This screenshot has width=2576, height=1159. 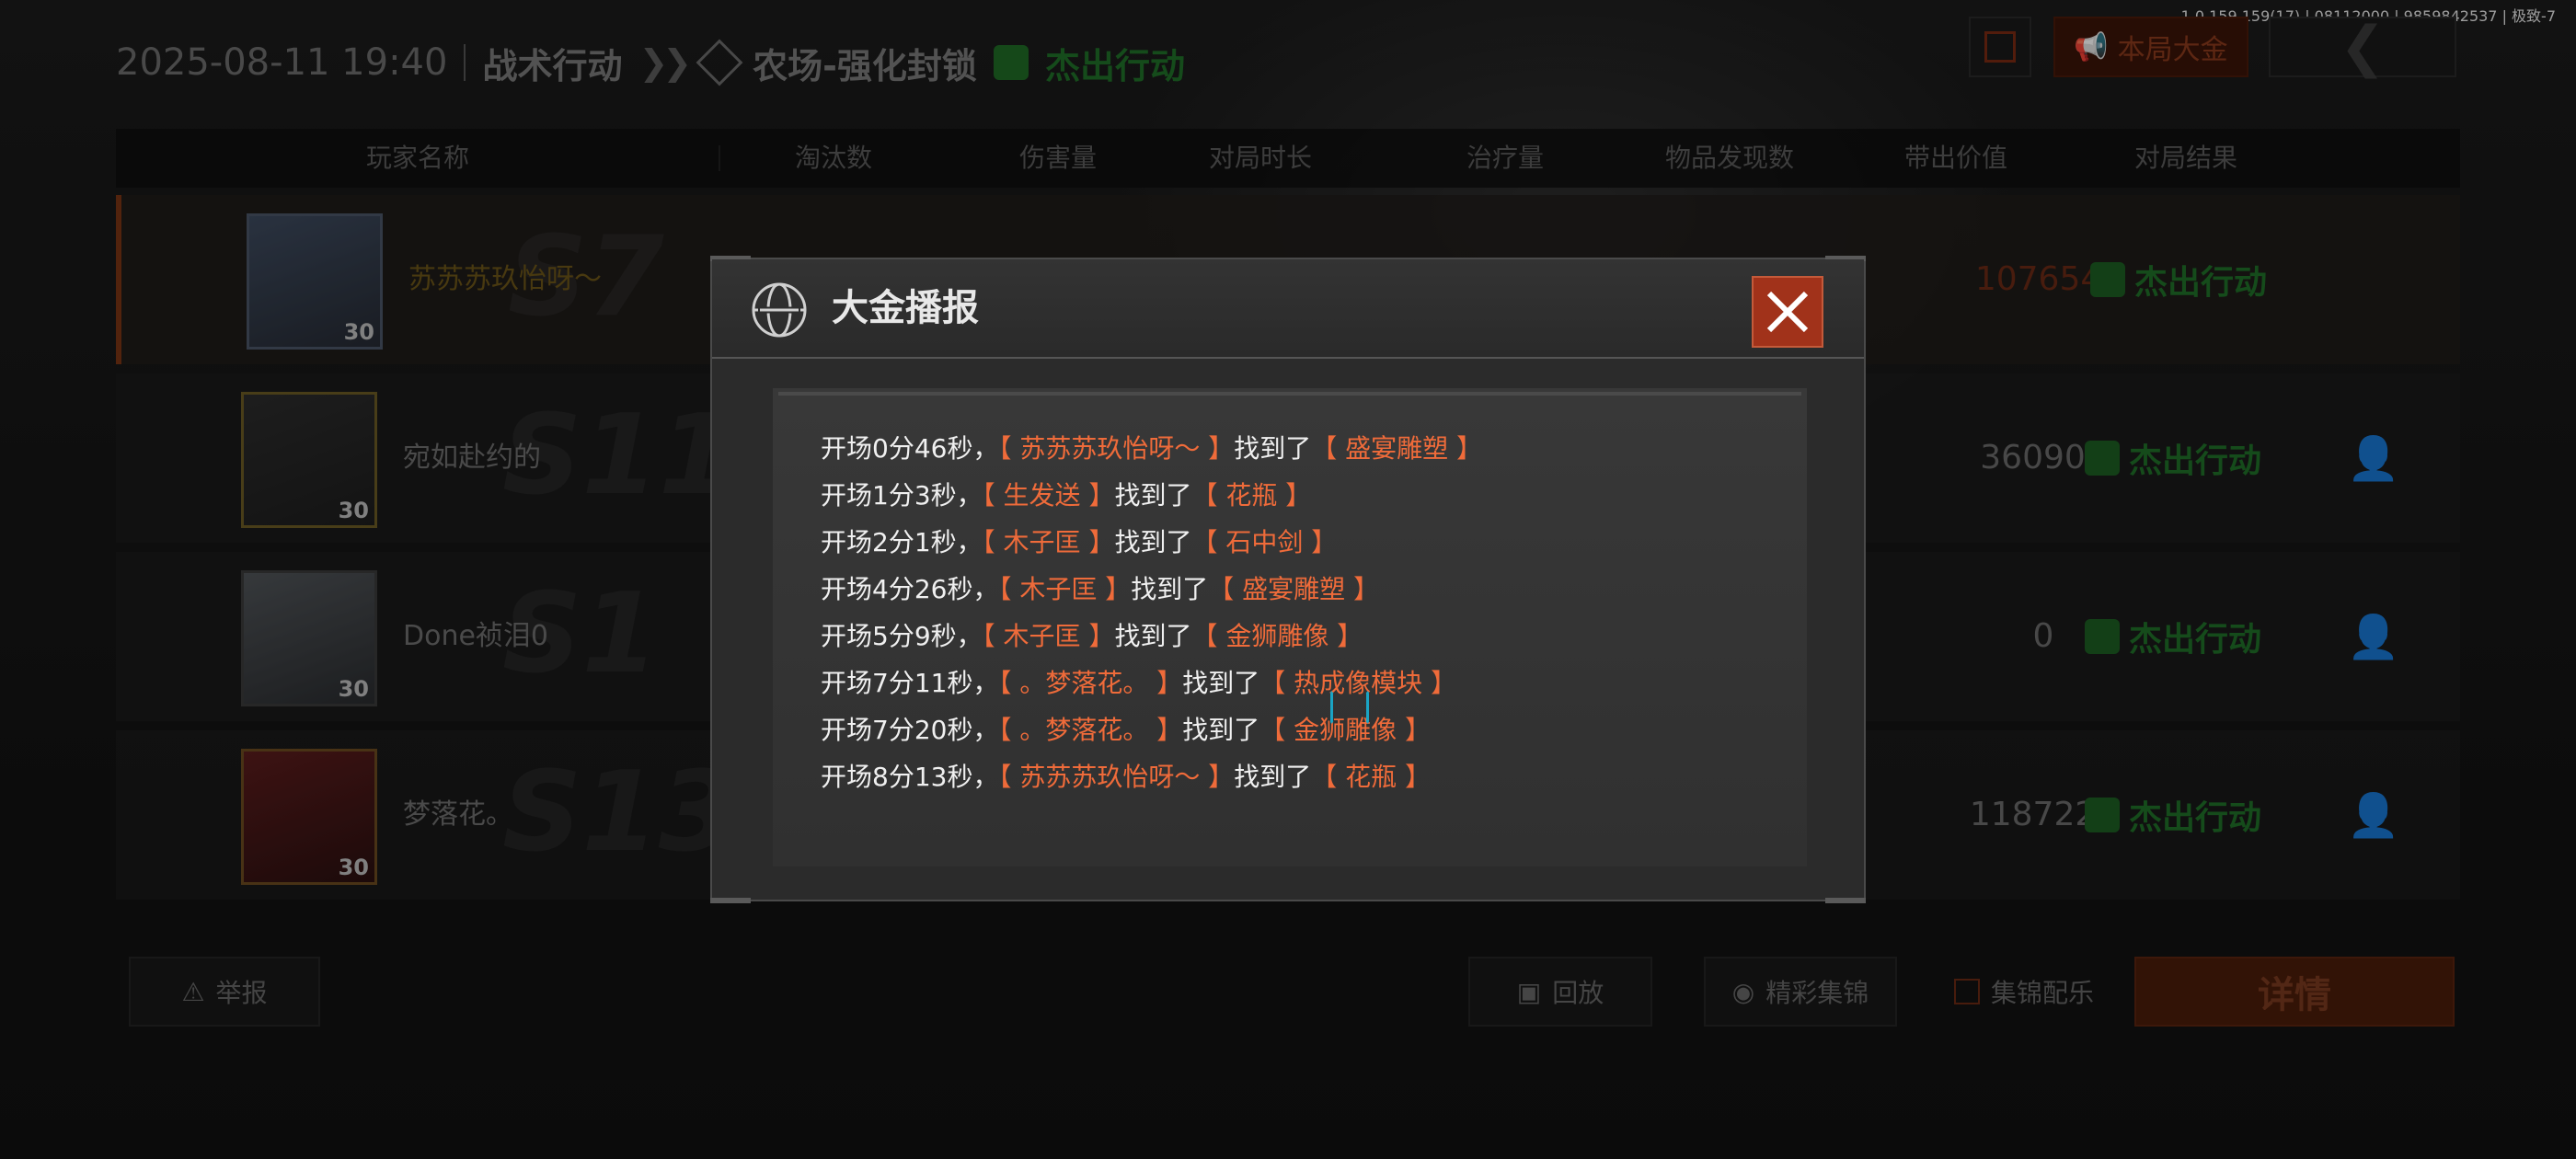 What do you see at coordinates (905, 308) in the screenshot?
I see `dialog-title: 大金播报` at bounding box center [905, 308].